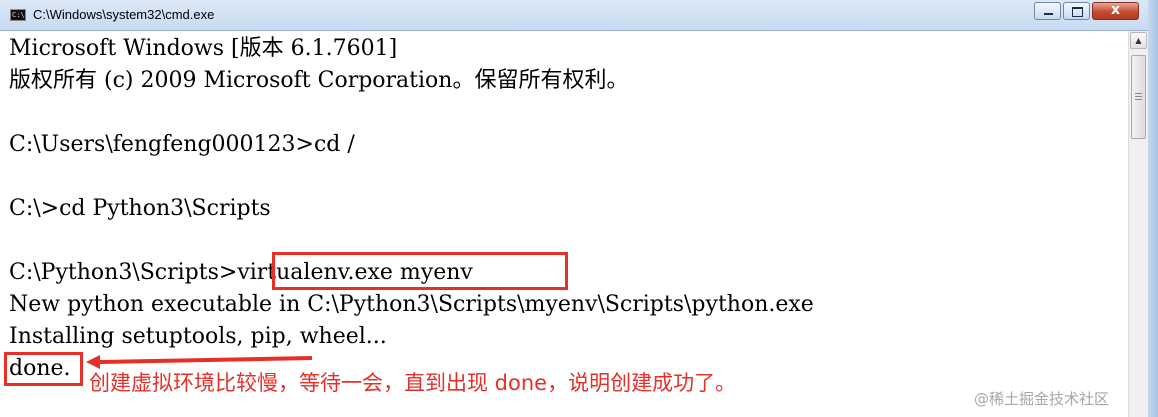  What do you see at coordinates (579, 15) in the screenshot?
I see `title-bar: C:\ C:\Windows\system32\cmd.exe x` at bounding box center [579, 15].